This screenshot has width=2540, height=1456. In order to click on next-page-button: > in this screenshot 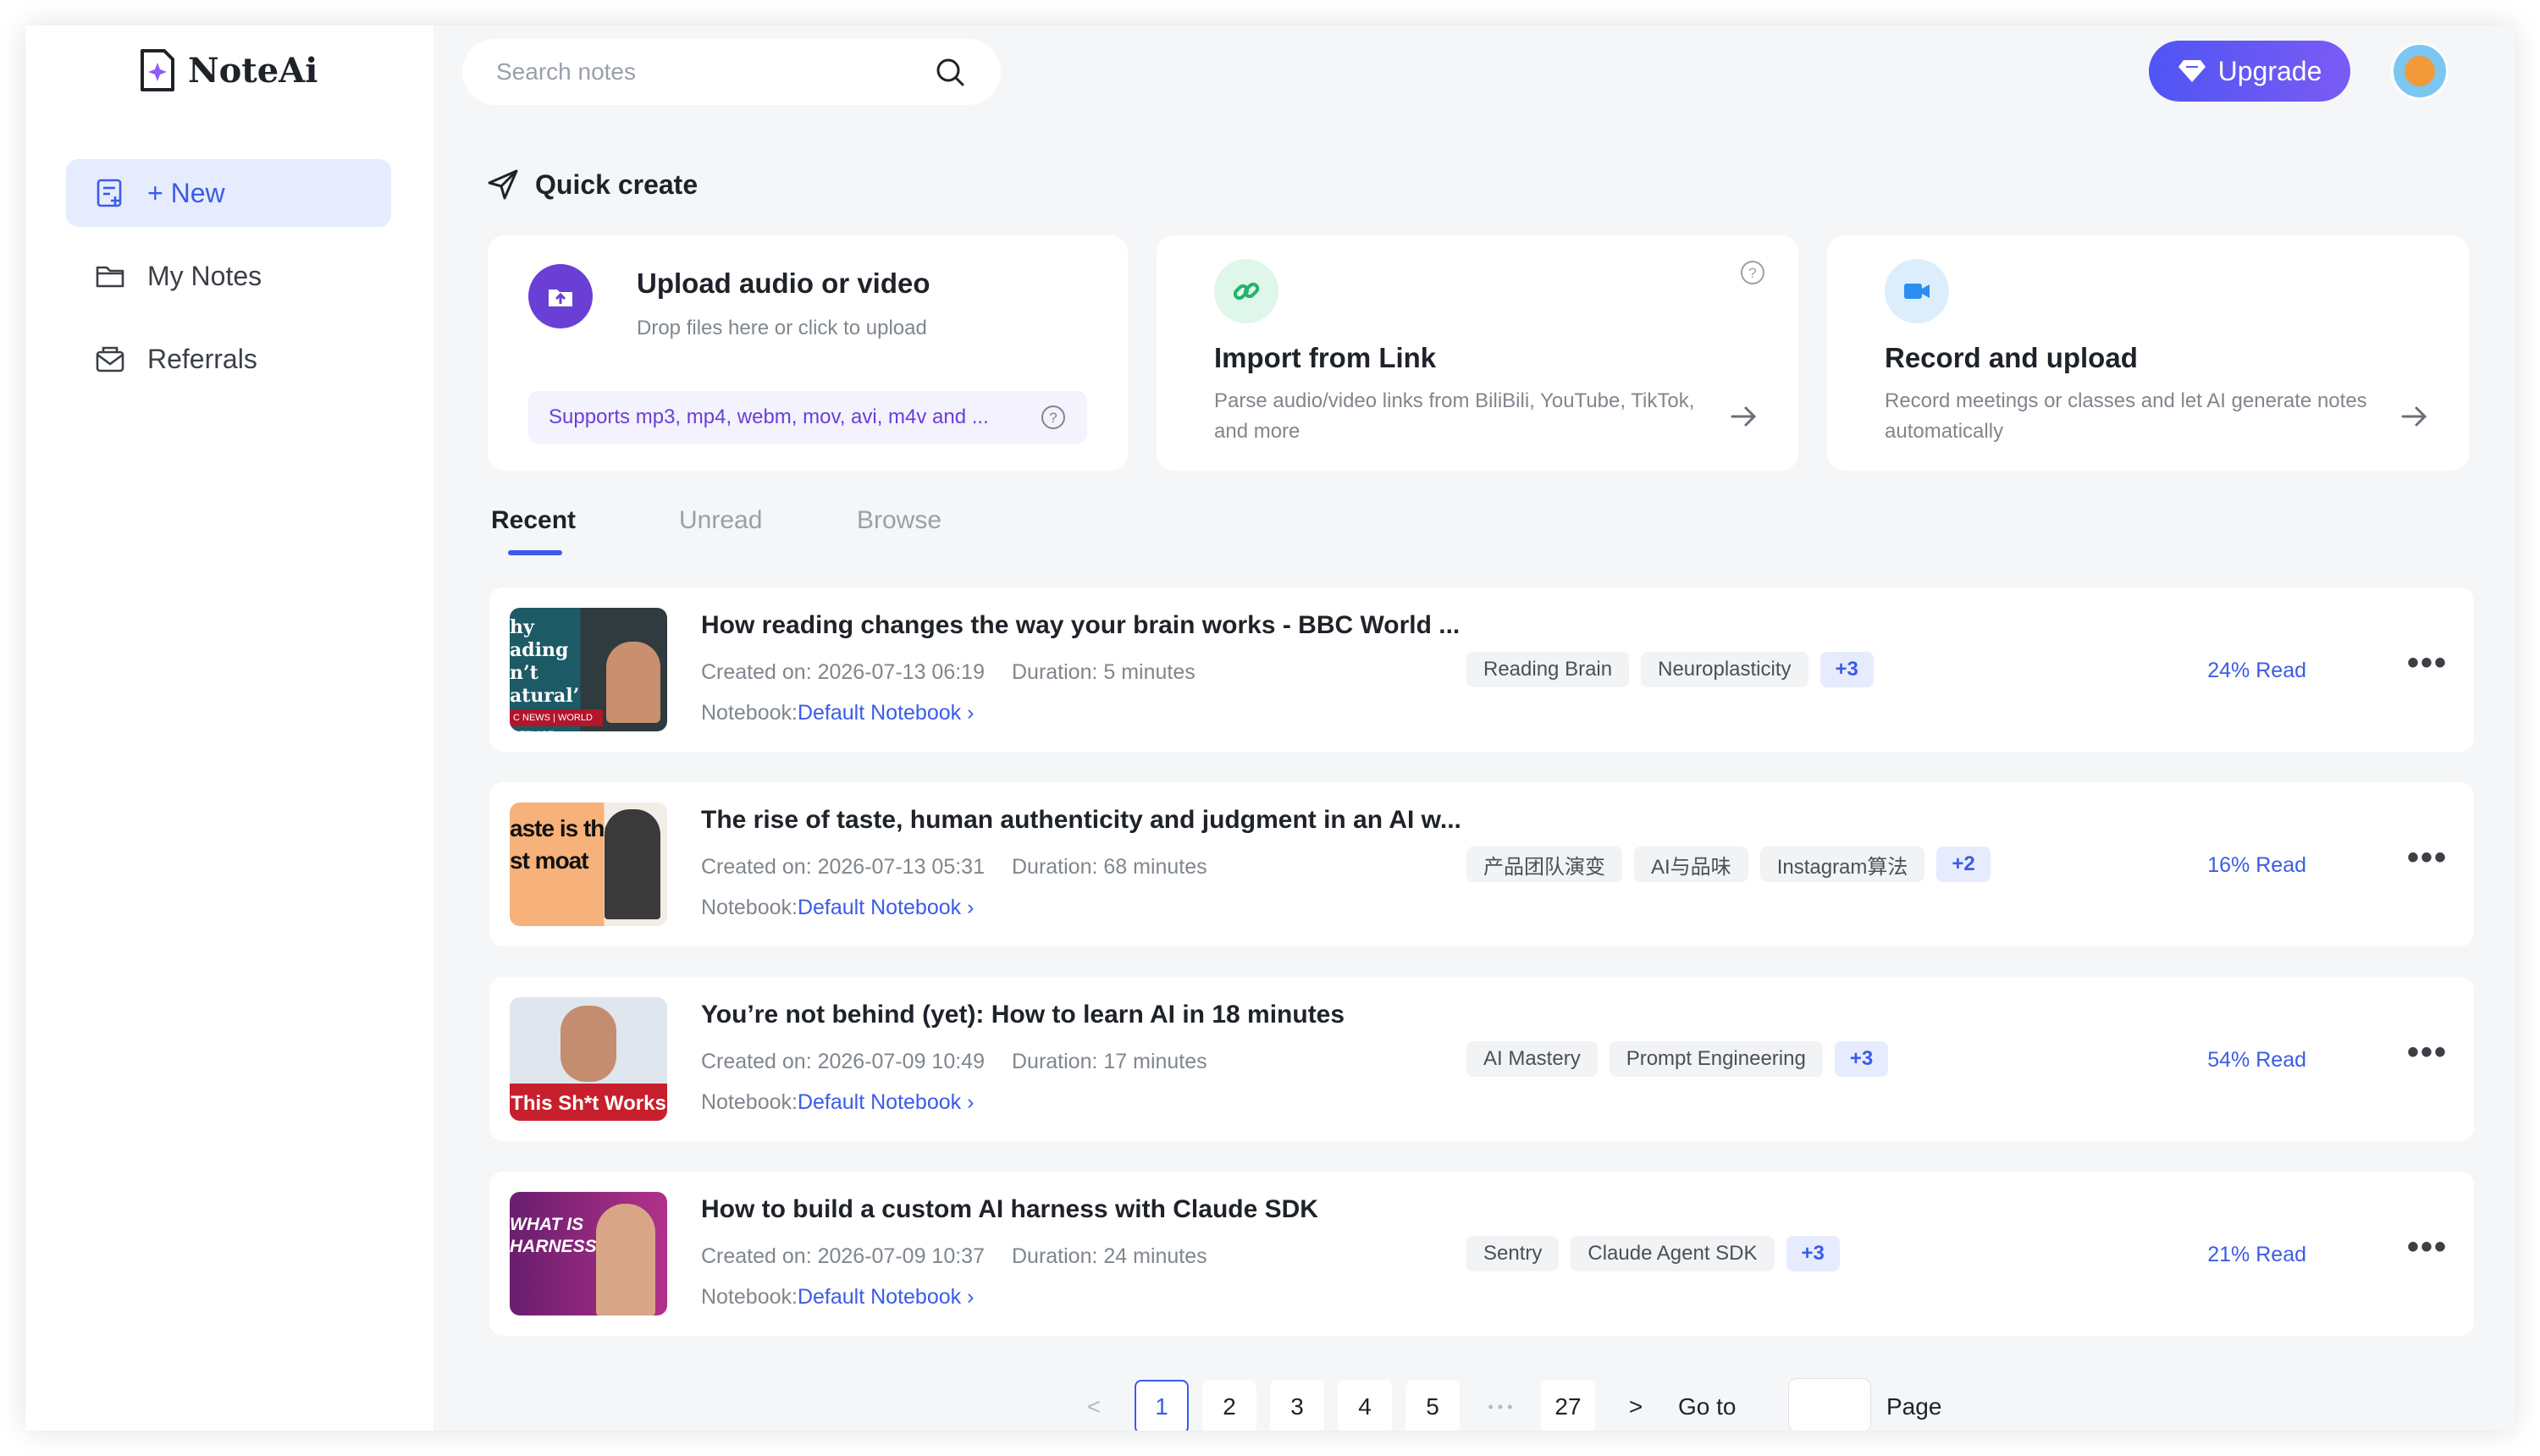, I will do `click(1636, 1405)`.